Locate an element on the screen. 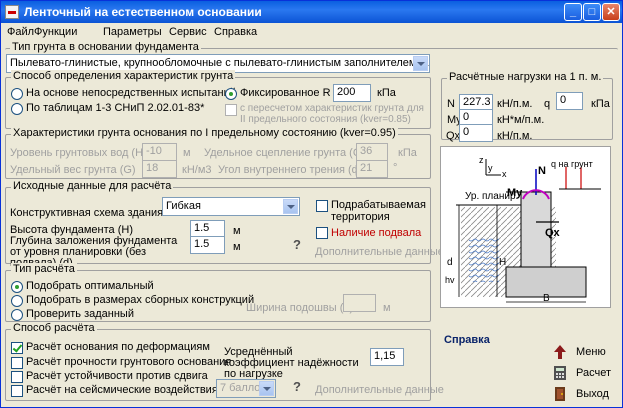  seismic-select: 7 баллов is located at coordinates (246, 388).